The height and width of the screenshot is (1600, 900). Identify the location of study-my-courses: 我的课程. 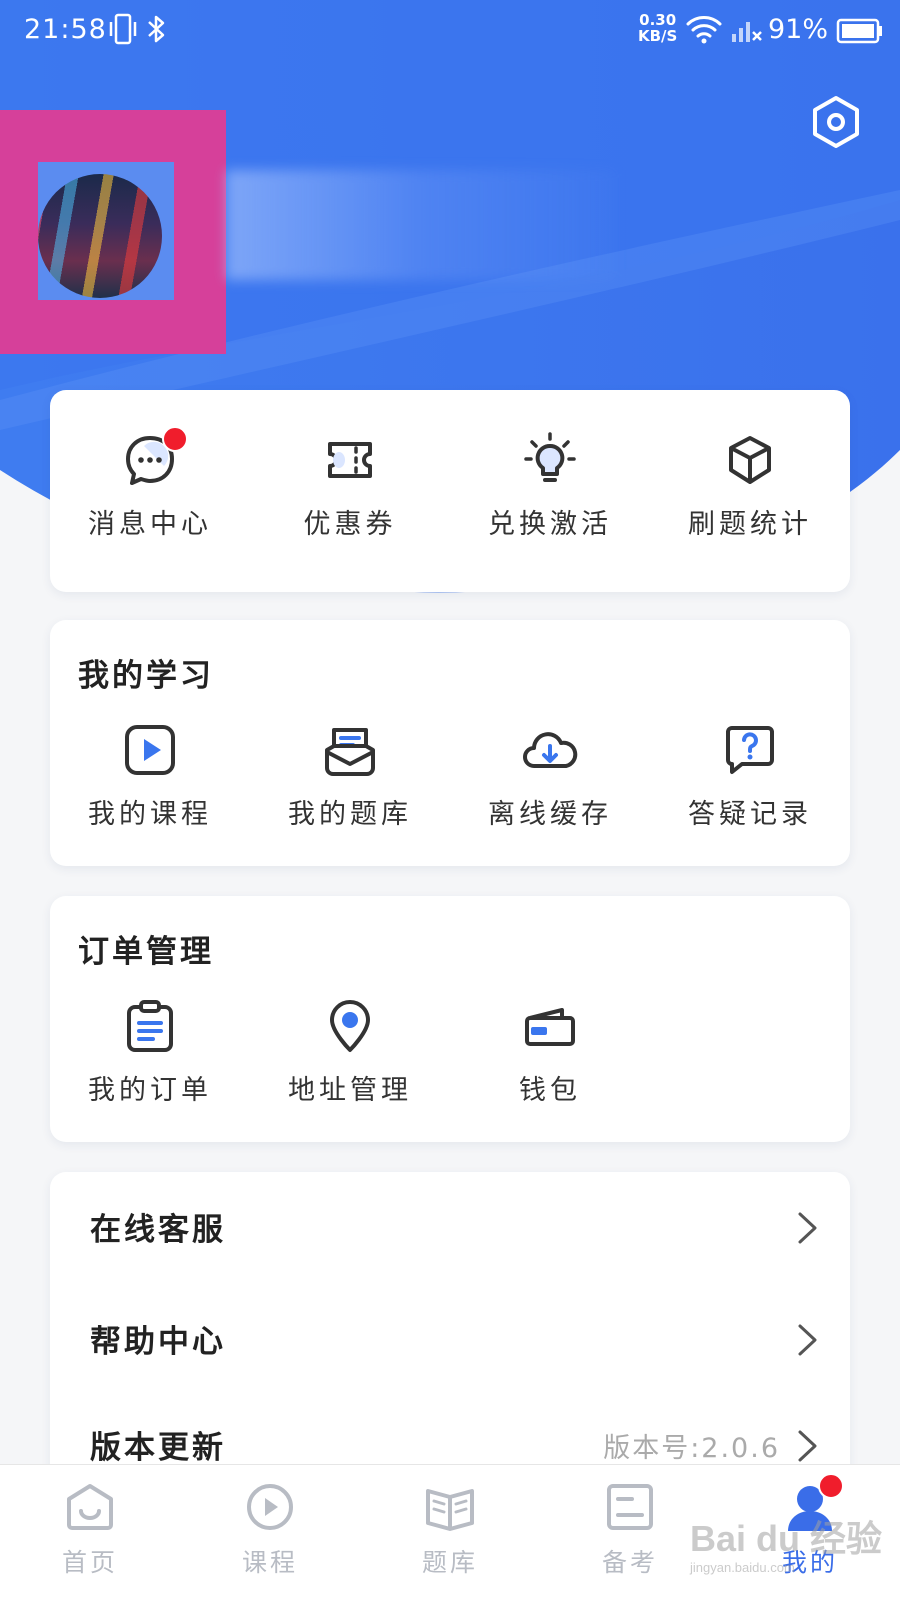
(150, 776).